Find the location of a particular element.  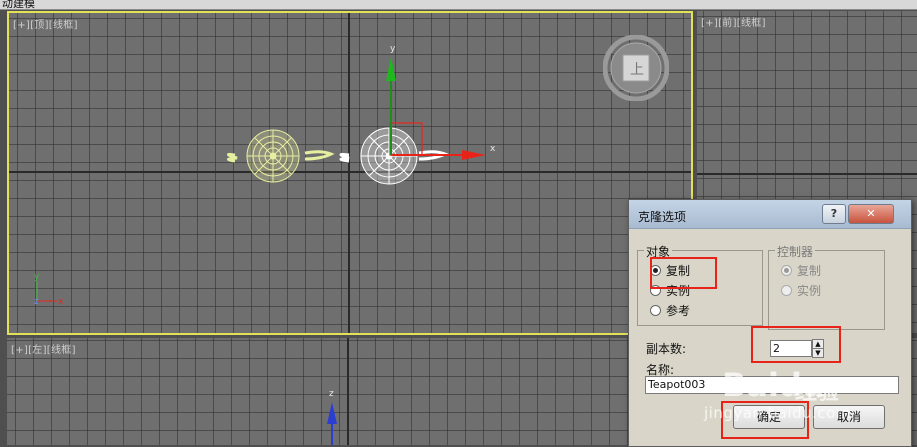

radio-object-copy: 复制 is located at coordinates (670, 271).